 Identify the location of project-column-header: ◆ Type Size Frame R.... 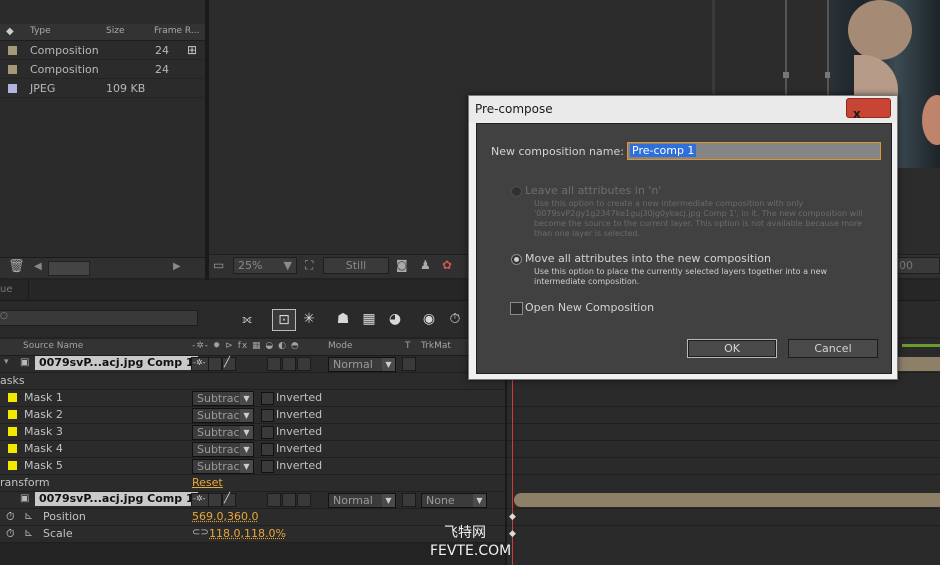
(102, 32).